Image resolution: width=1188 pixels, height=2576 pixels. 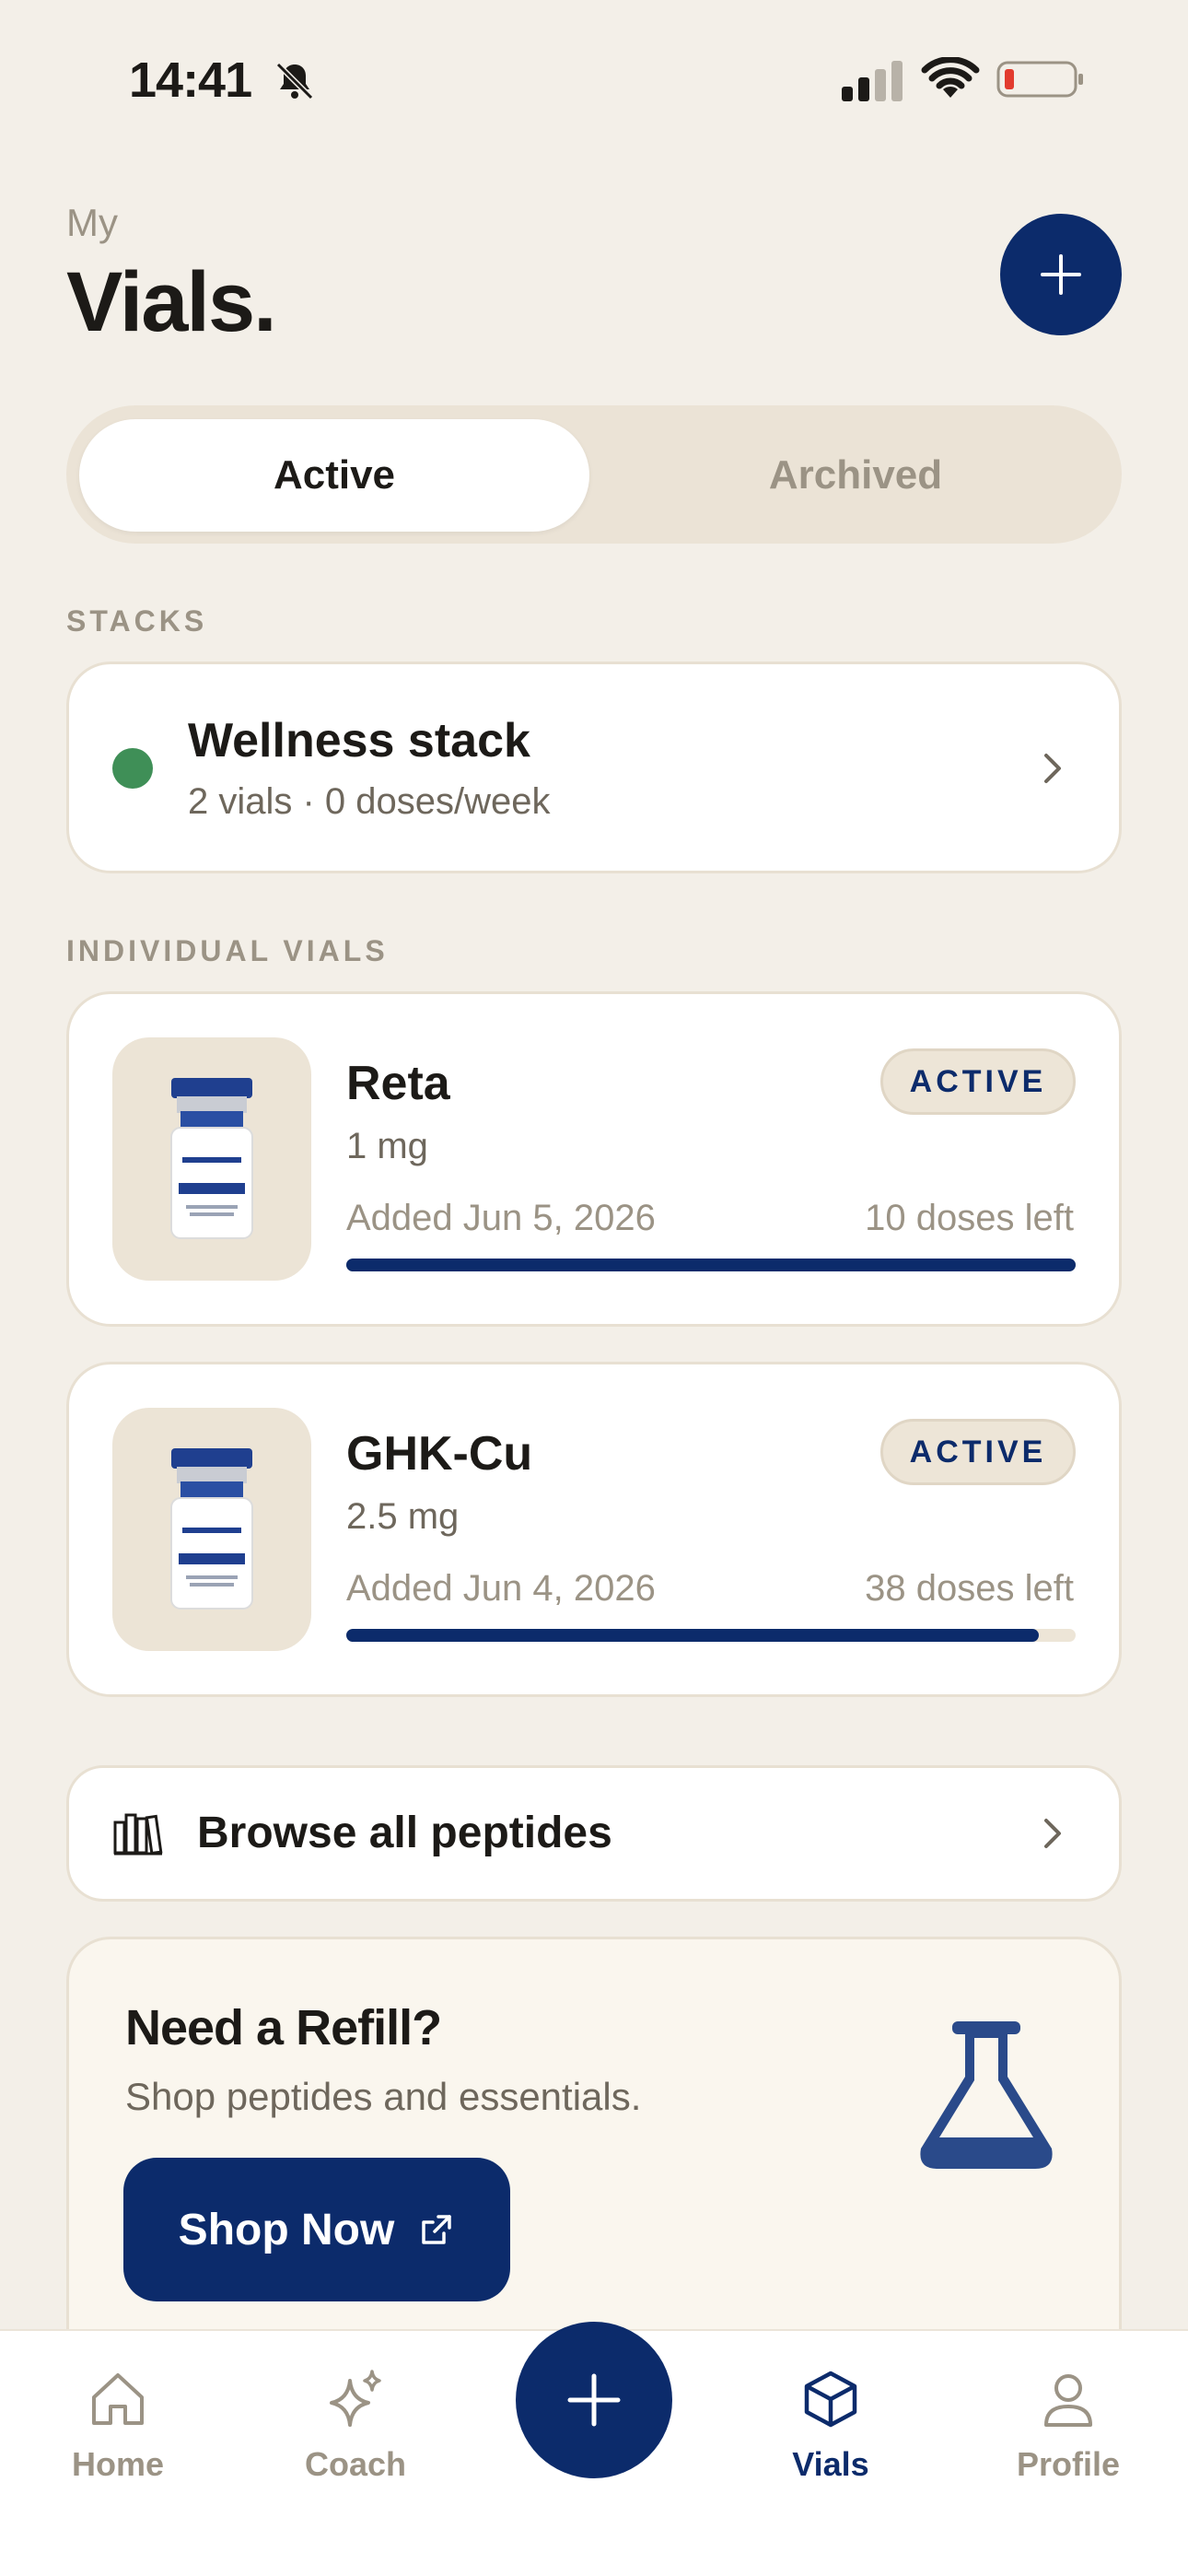 What do you see at coordinates (1068, 2464) in the screenshot?
I see `tab-profile-label: Profile` at bounding box center [1068, 2464].